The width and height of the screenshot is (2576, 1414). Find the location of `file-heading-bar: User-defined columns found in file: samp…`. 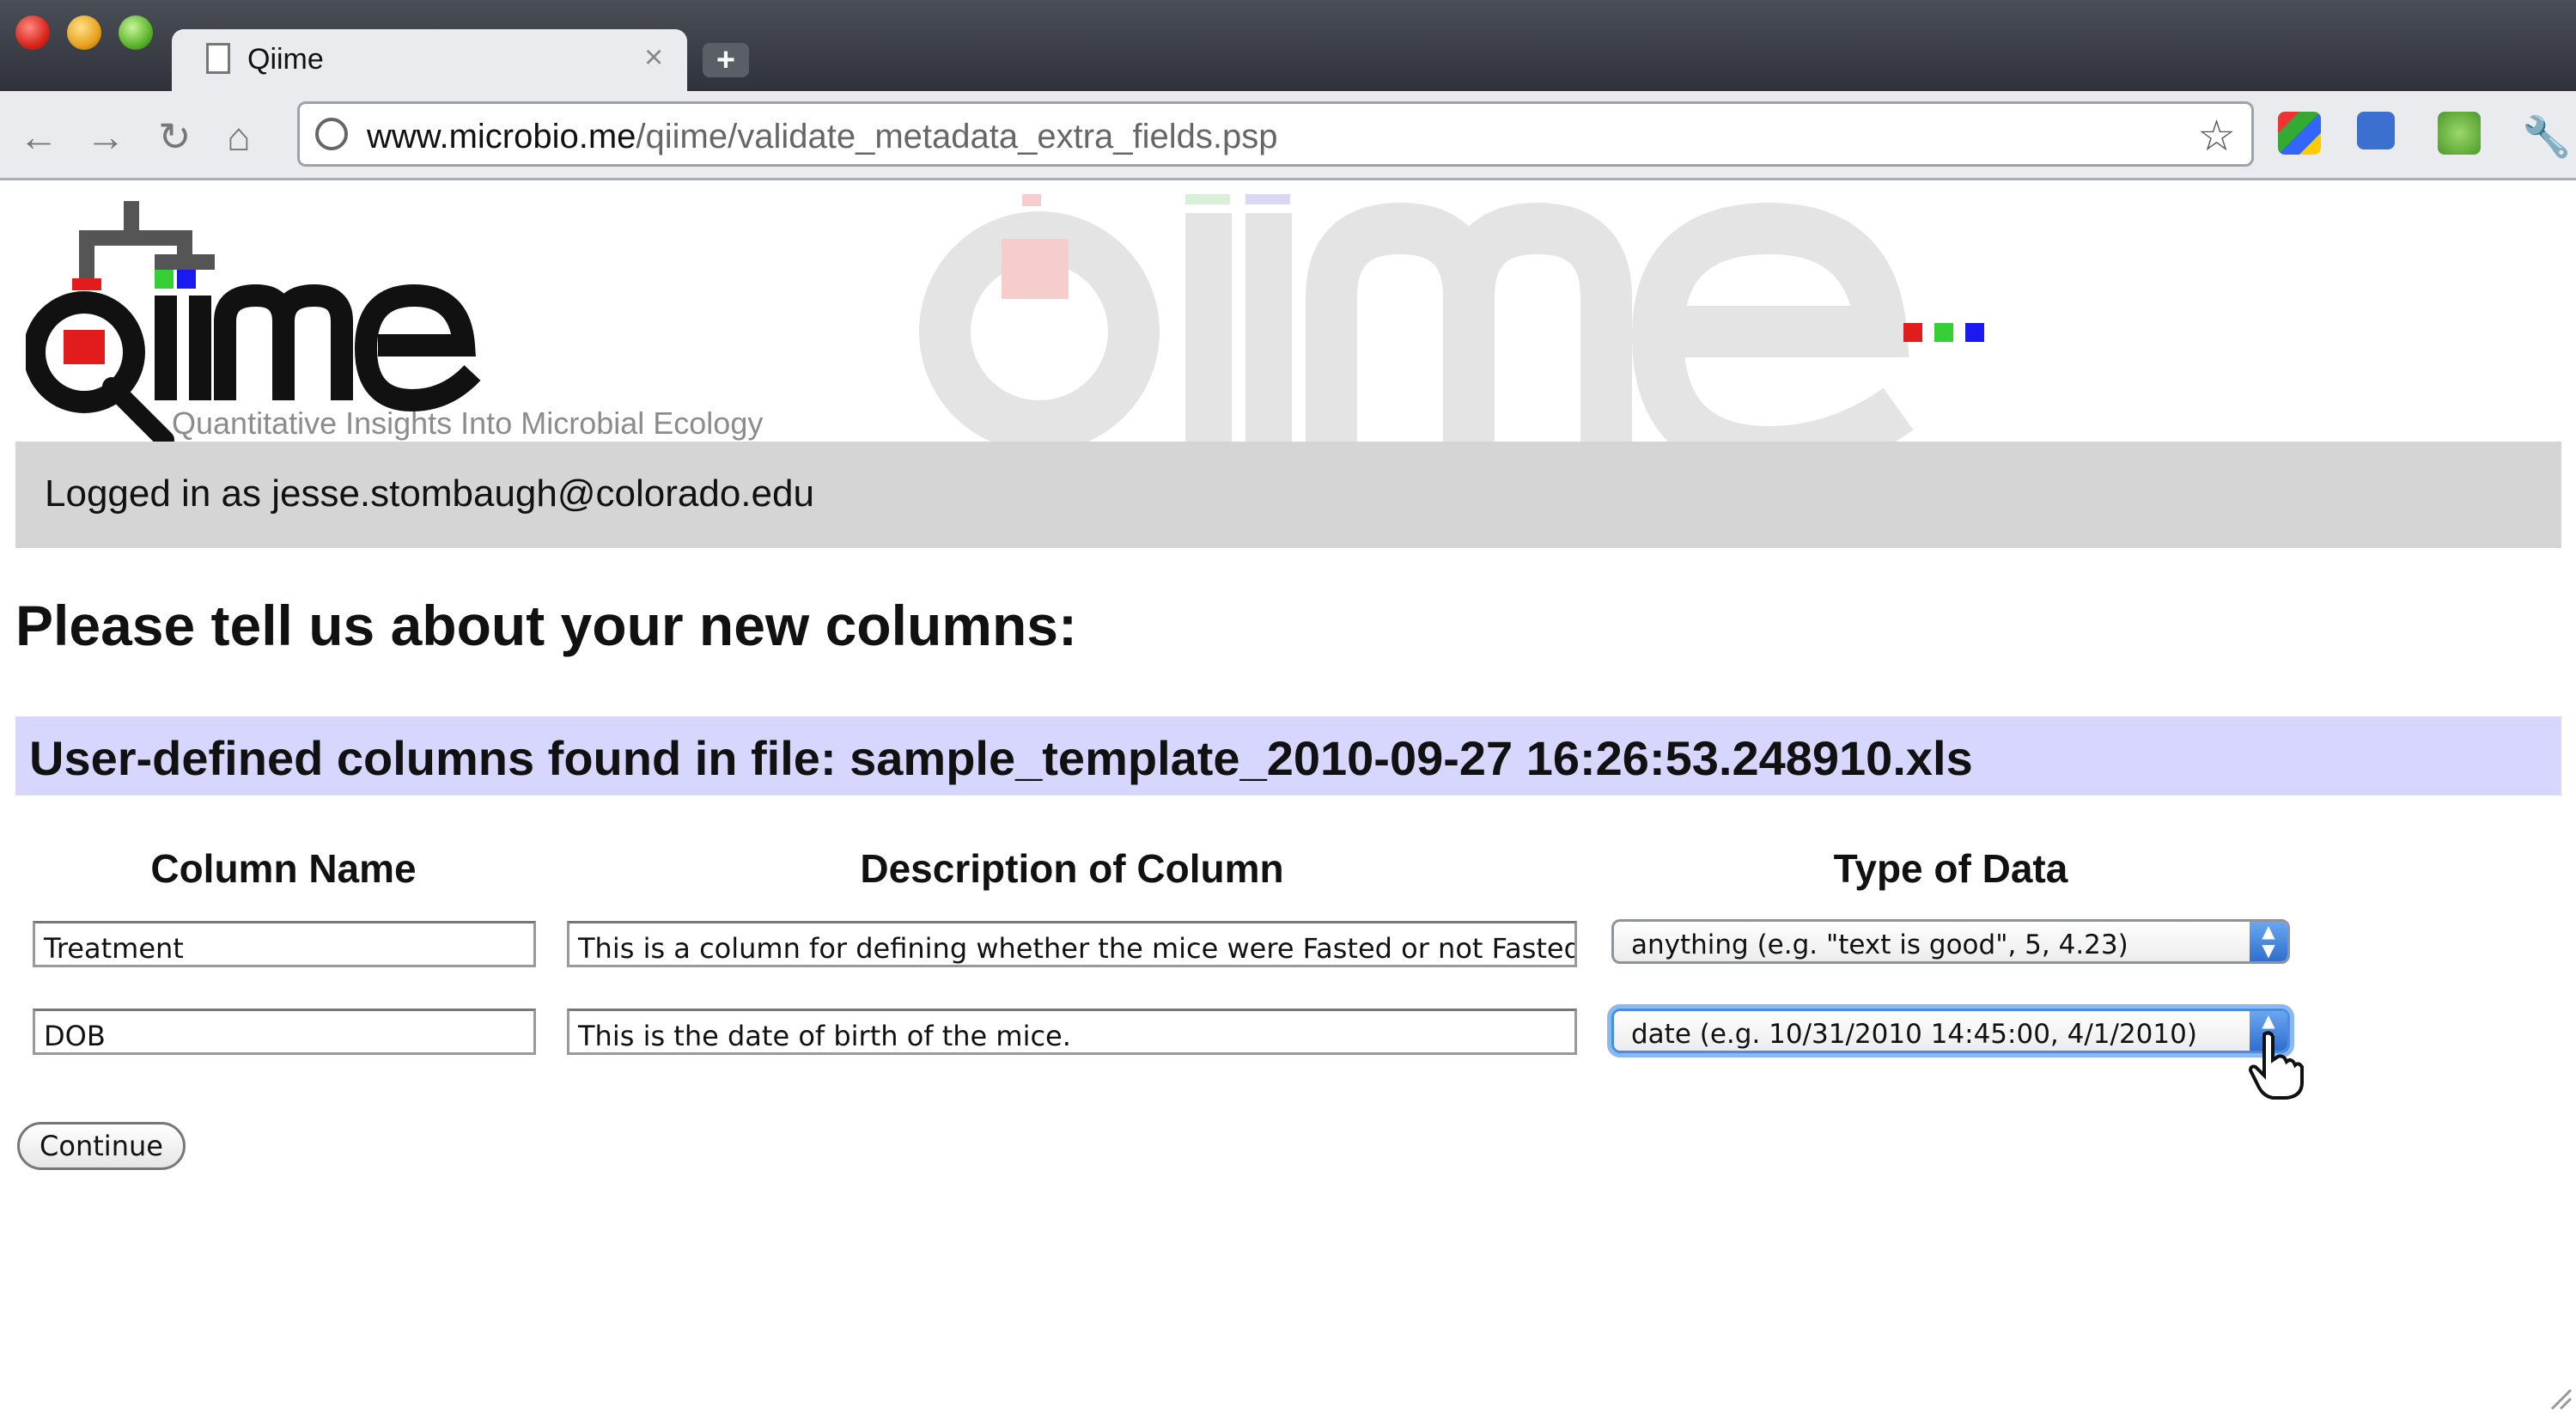

file-heading-bar: User-defined columns found in file: samp… is located at coordinates (1288, 755).